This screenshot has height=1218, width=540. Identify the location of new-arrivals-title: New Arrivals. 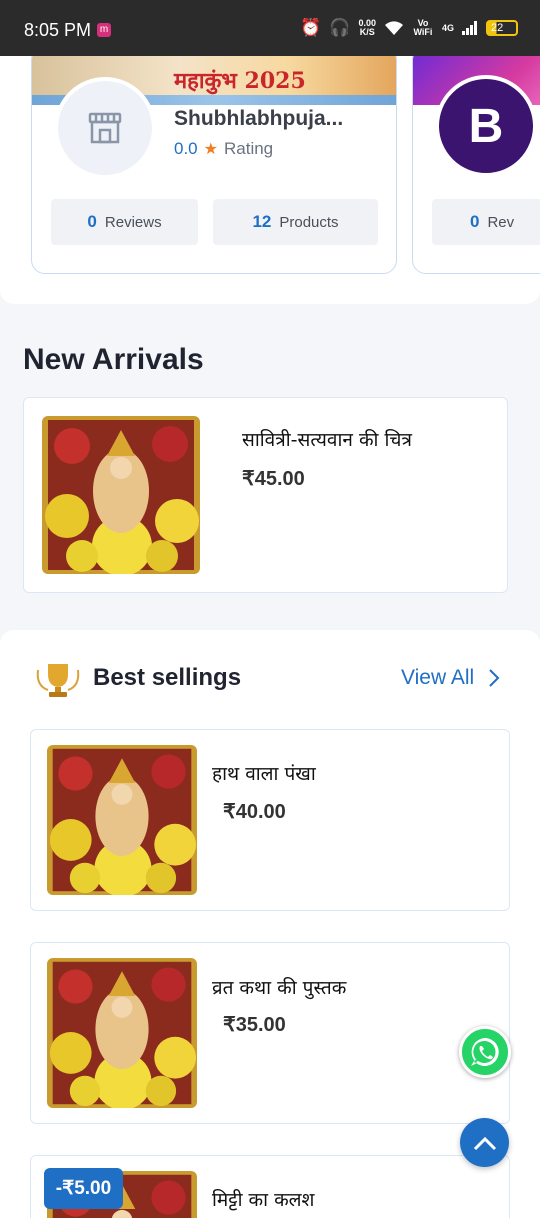
(113, 359).